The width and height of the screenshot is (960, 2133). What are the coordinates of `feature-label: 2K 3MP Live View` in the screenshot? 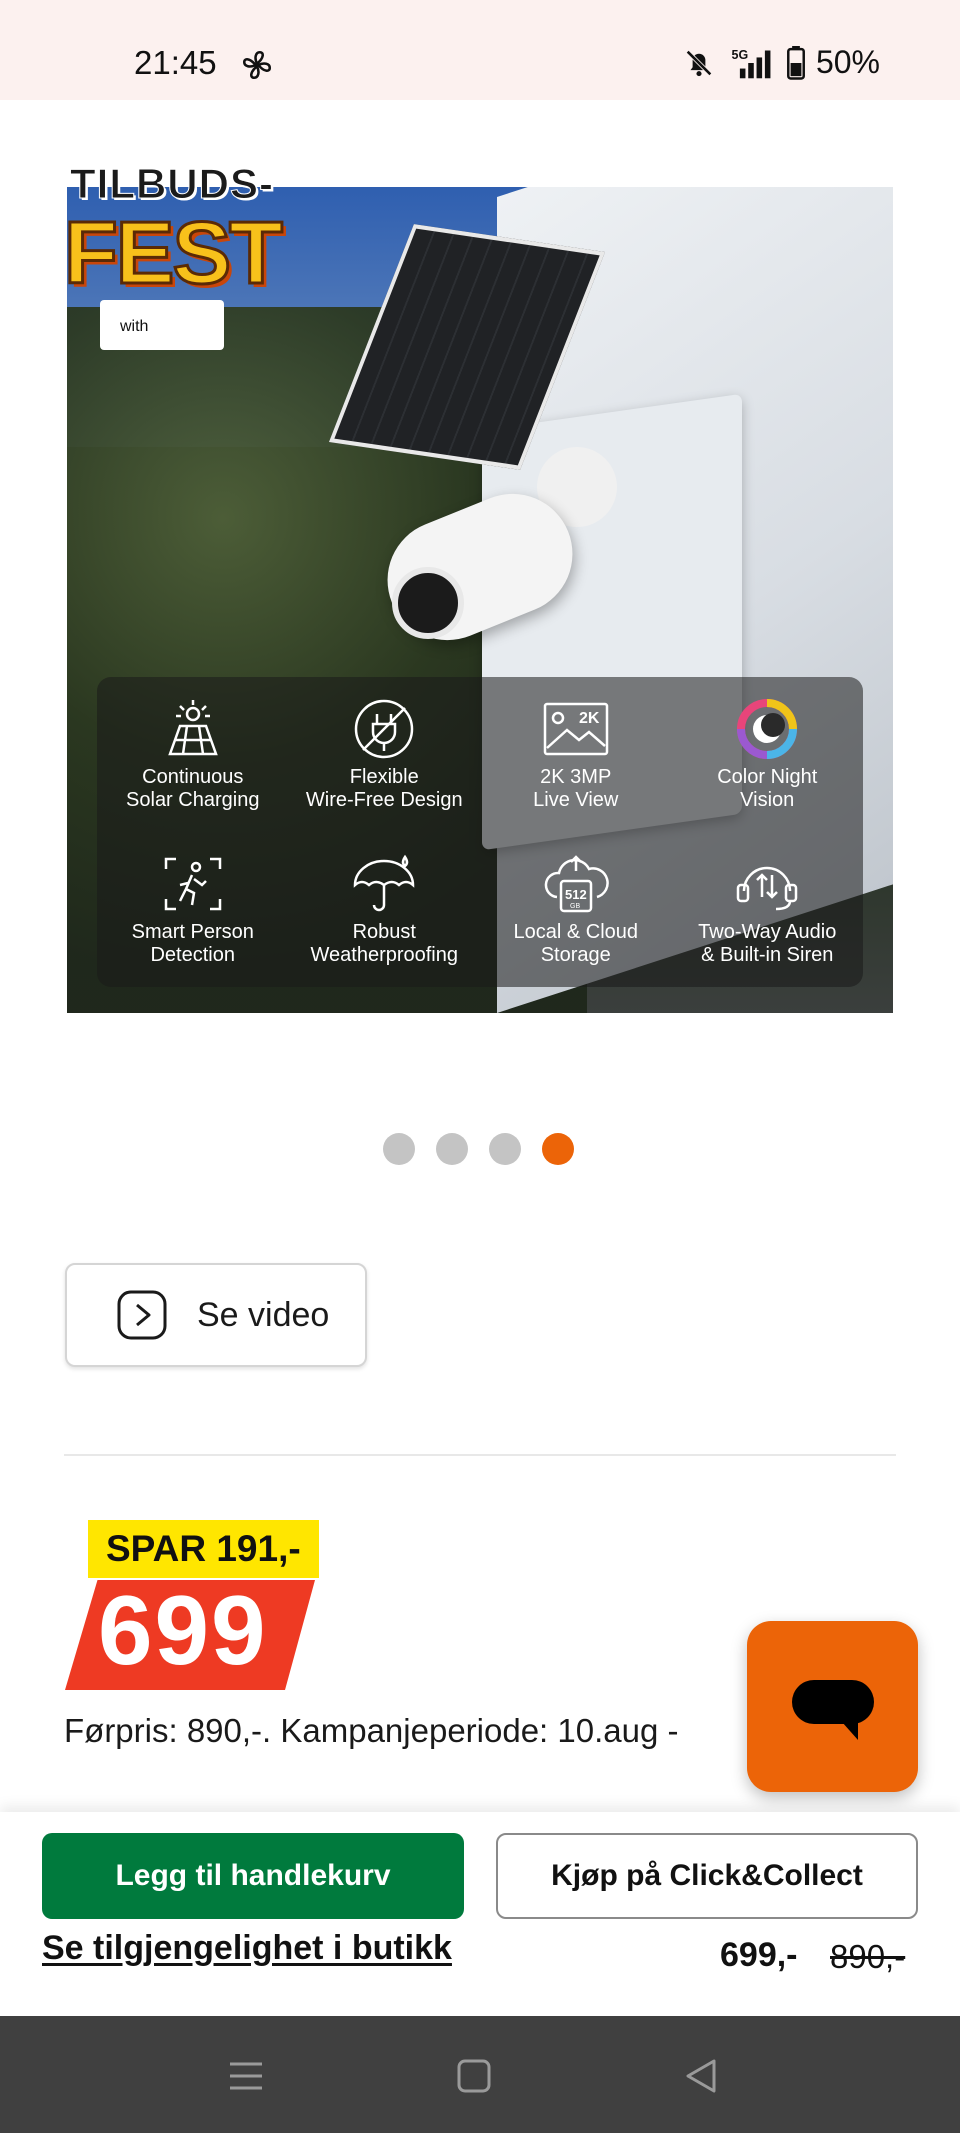 It's located at (576, 788).